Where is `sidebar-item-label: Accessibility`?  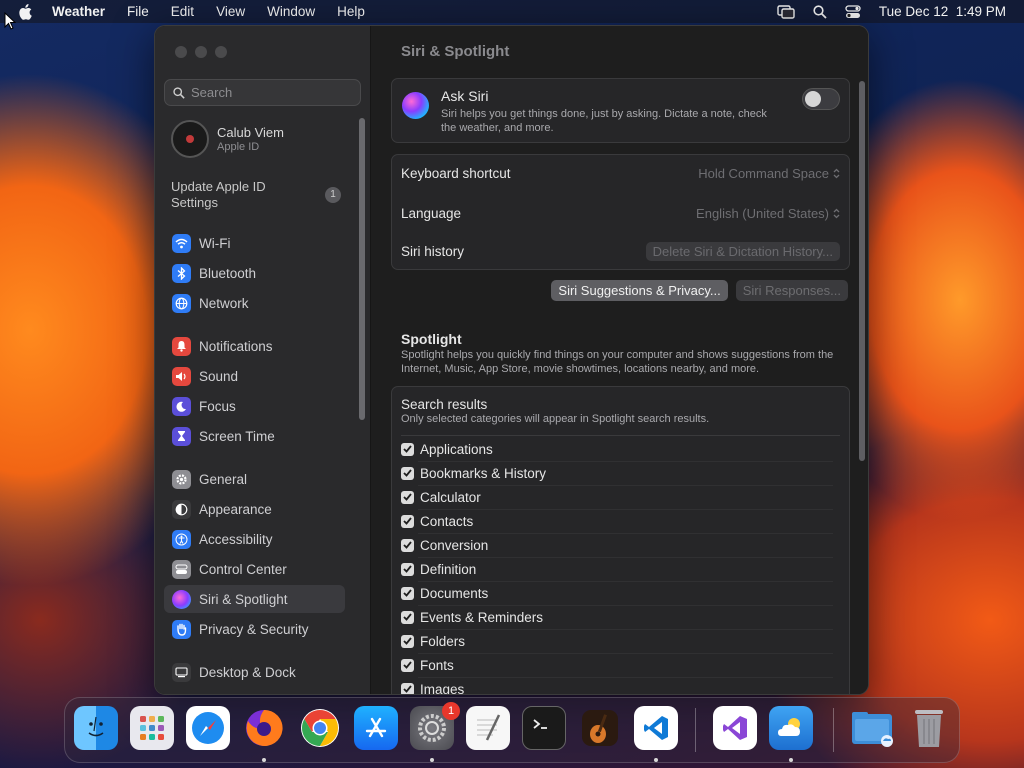
sidebar-item-label: Accessibility is located at coordinates (236, 539).